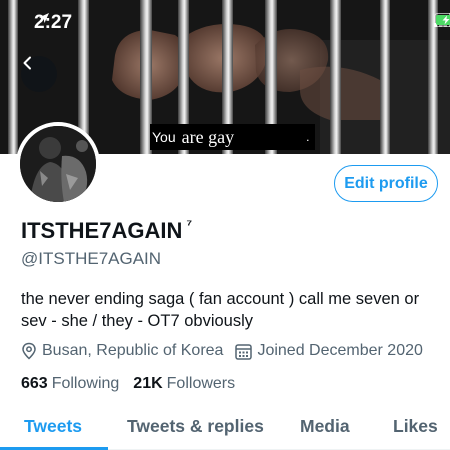 The width and height of the screenshot is (450, 450). What do you see at coordinates (189, 224) in the screenshot?
I see `display-name-suffix: ⁷` at bounding box center [189, 224].